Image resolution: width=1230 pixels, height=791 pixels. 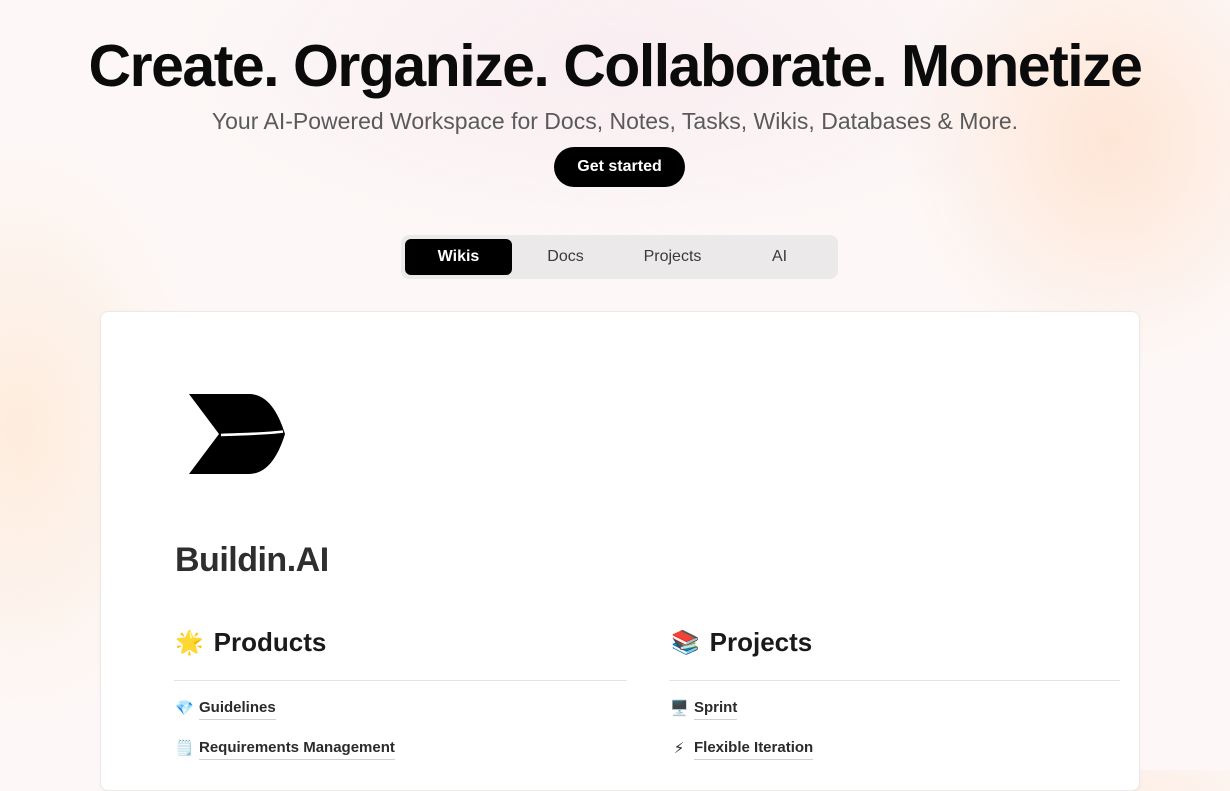 What do you see at coordinates (716, 709) in the screenshot?
I see `sprint-link: Sprint` at bounding box center [716, 709].